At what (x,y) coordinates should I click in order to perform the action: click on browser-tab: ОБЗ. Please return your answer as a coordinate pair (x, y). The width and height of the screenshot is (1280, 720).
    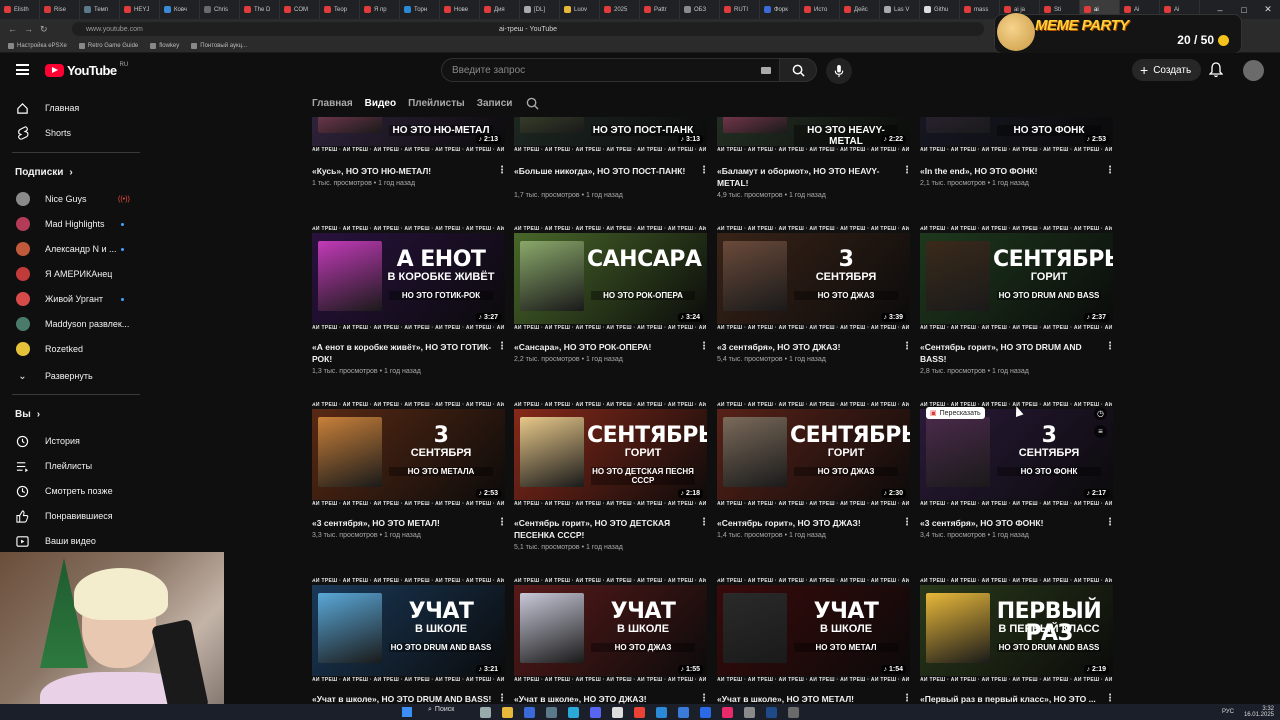
    Looking at the image, I should click on (700, 9).